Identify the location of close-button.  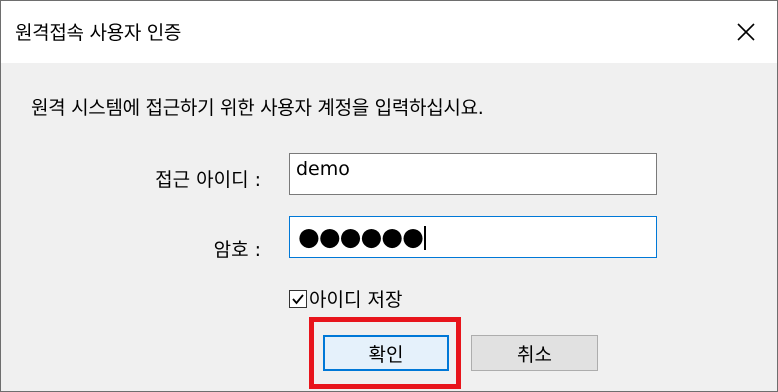
(746, 32).